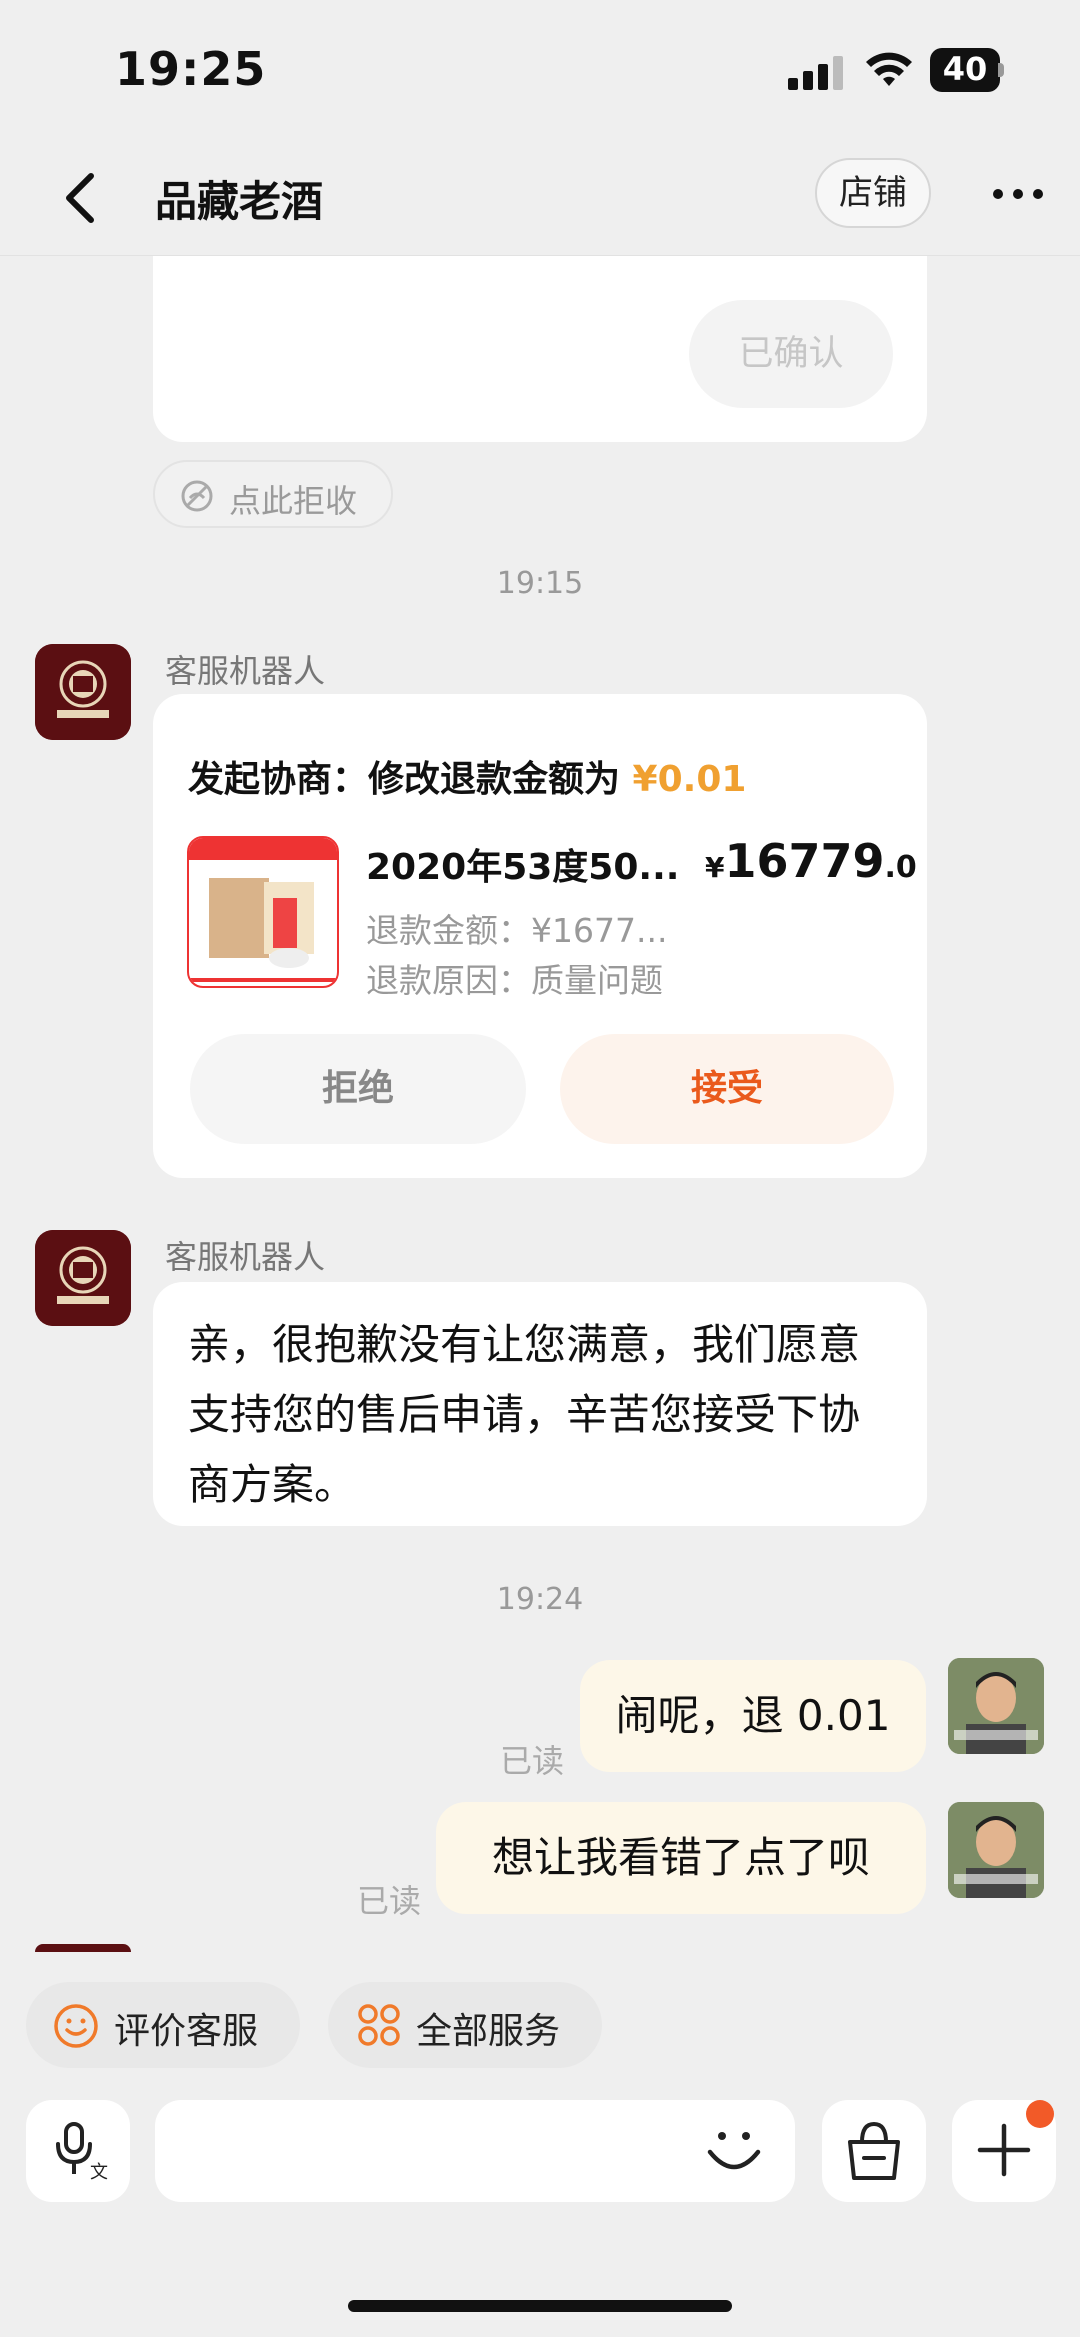  Describe the element at coordinates (83, 1948) in the screenshot. I see `bot-avatar-partial` at that location.